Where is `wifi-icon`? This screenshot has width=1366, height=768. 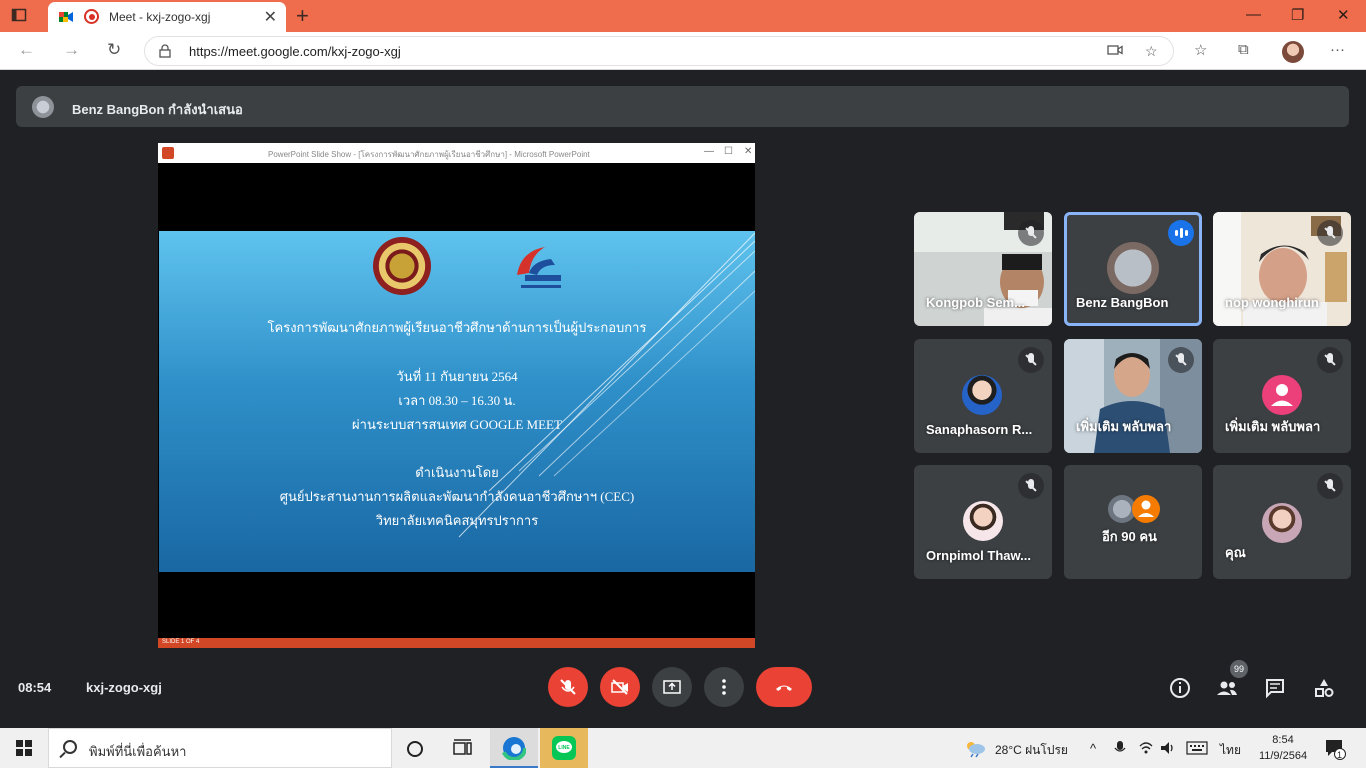 wifi-icon is located at coordinates (1146, 748).